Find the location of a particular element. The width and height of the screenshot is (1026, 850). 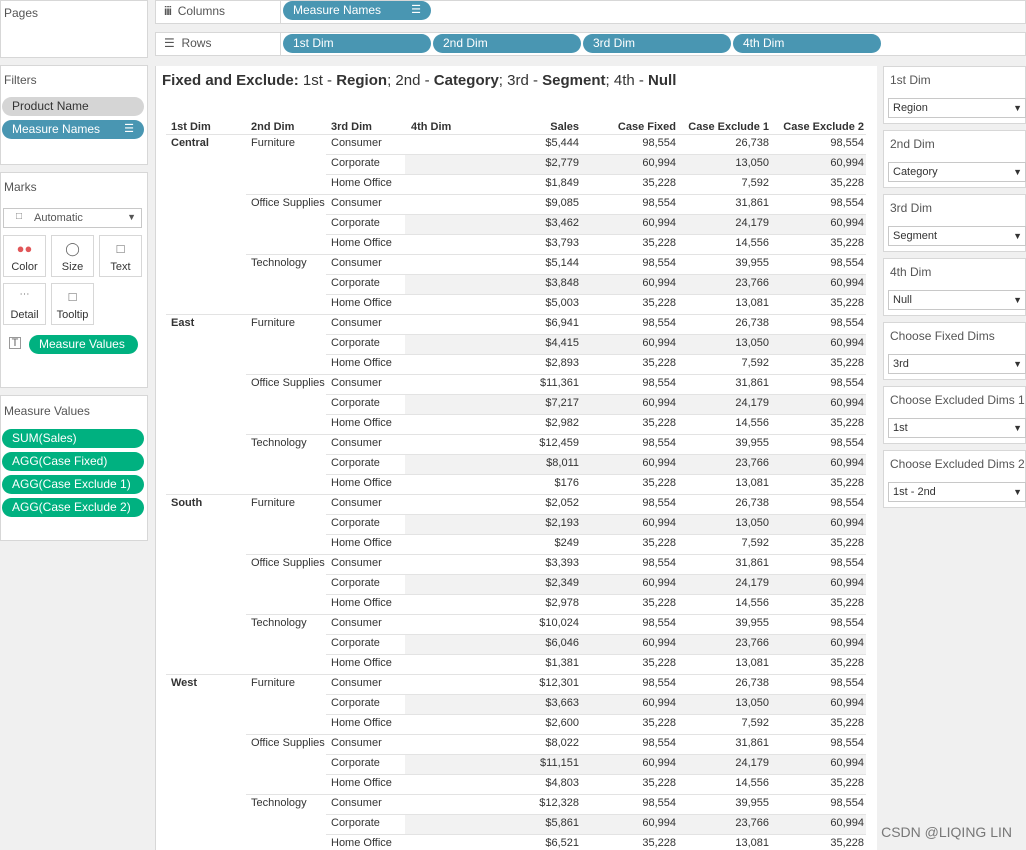

measure-value-pill: SUM(Sales) is located at coordinates (73, 438).